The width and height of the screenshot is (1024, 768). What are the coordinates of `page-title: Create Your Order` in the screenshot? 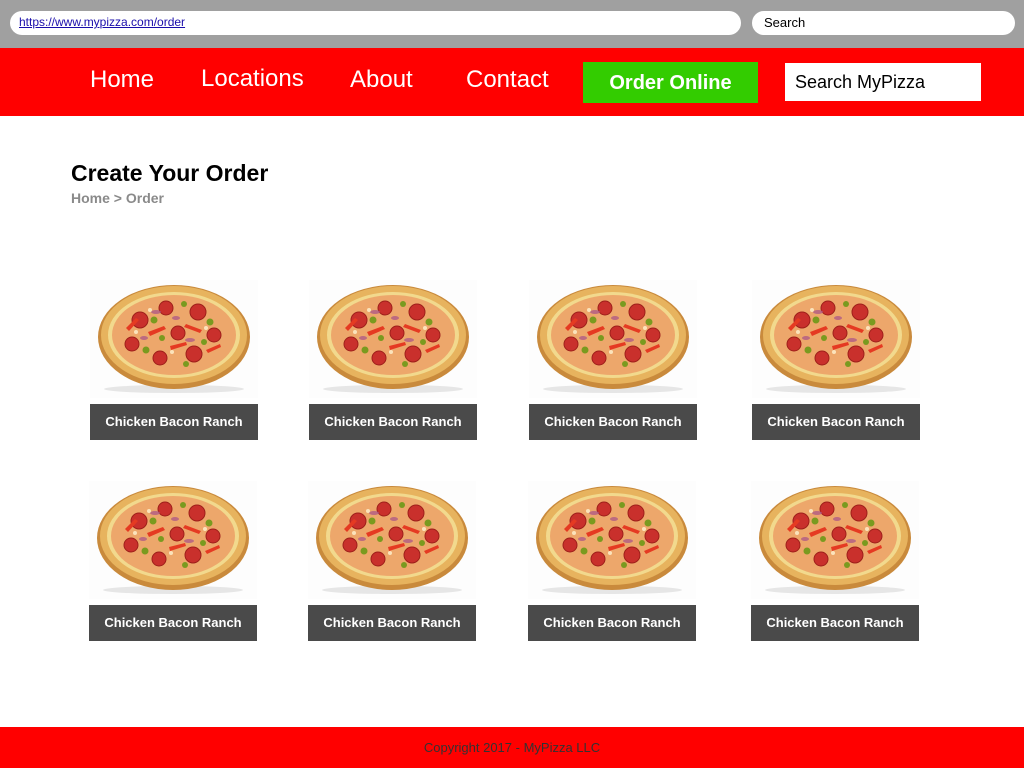 It's located at (170, 173).